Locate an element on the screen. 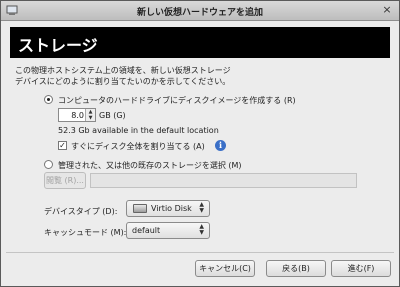 The image size is (400, 287). device-type-value: Virtio Disk is located at coordinates (171, 208).